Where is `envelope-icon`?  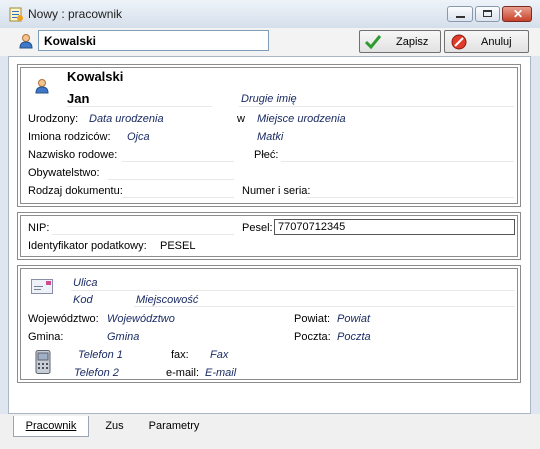
envelope-icon is located at coordinates (42, 286).